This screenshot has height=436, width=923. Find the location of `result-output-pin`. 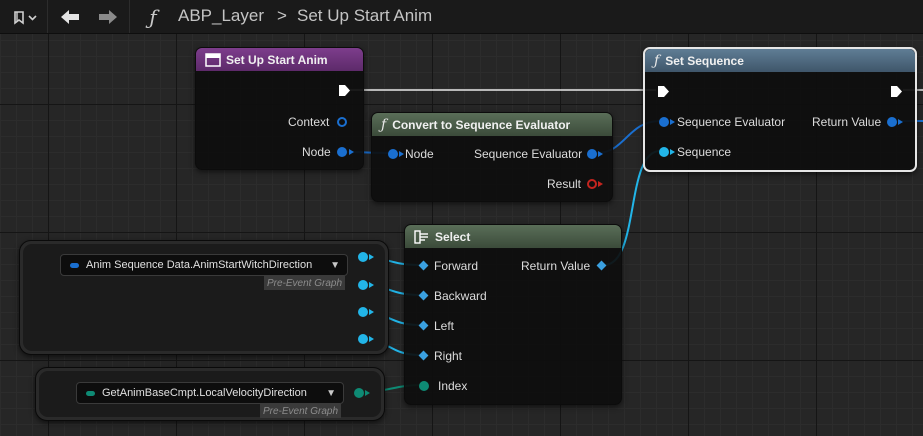

result-output-pin is located at coordinates (592, 184).